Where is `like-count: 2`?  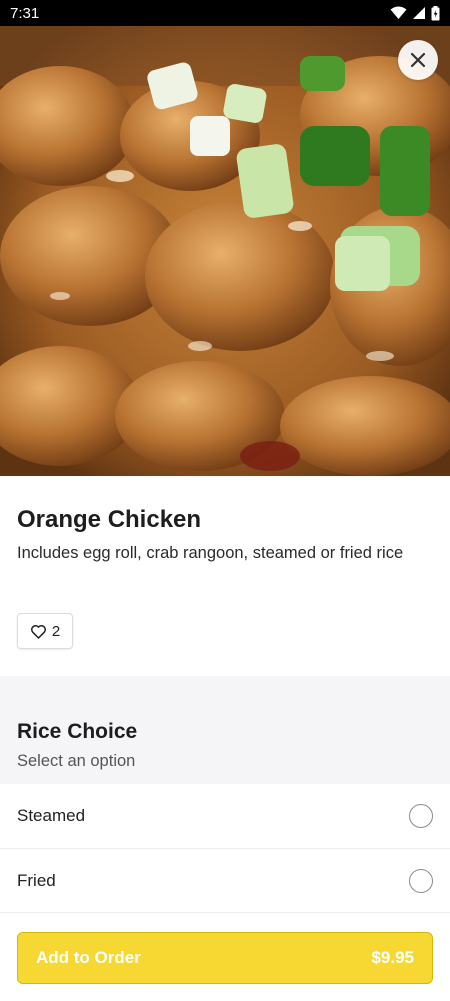 like-count: 2 is located at coordinates (56, 631).